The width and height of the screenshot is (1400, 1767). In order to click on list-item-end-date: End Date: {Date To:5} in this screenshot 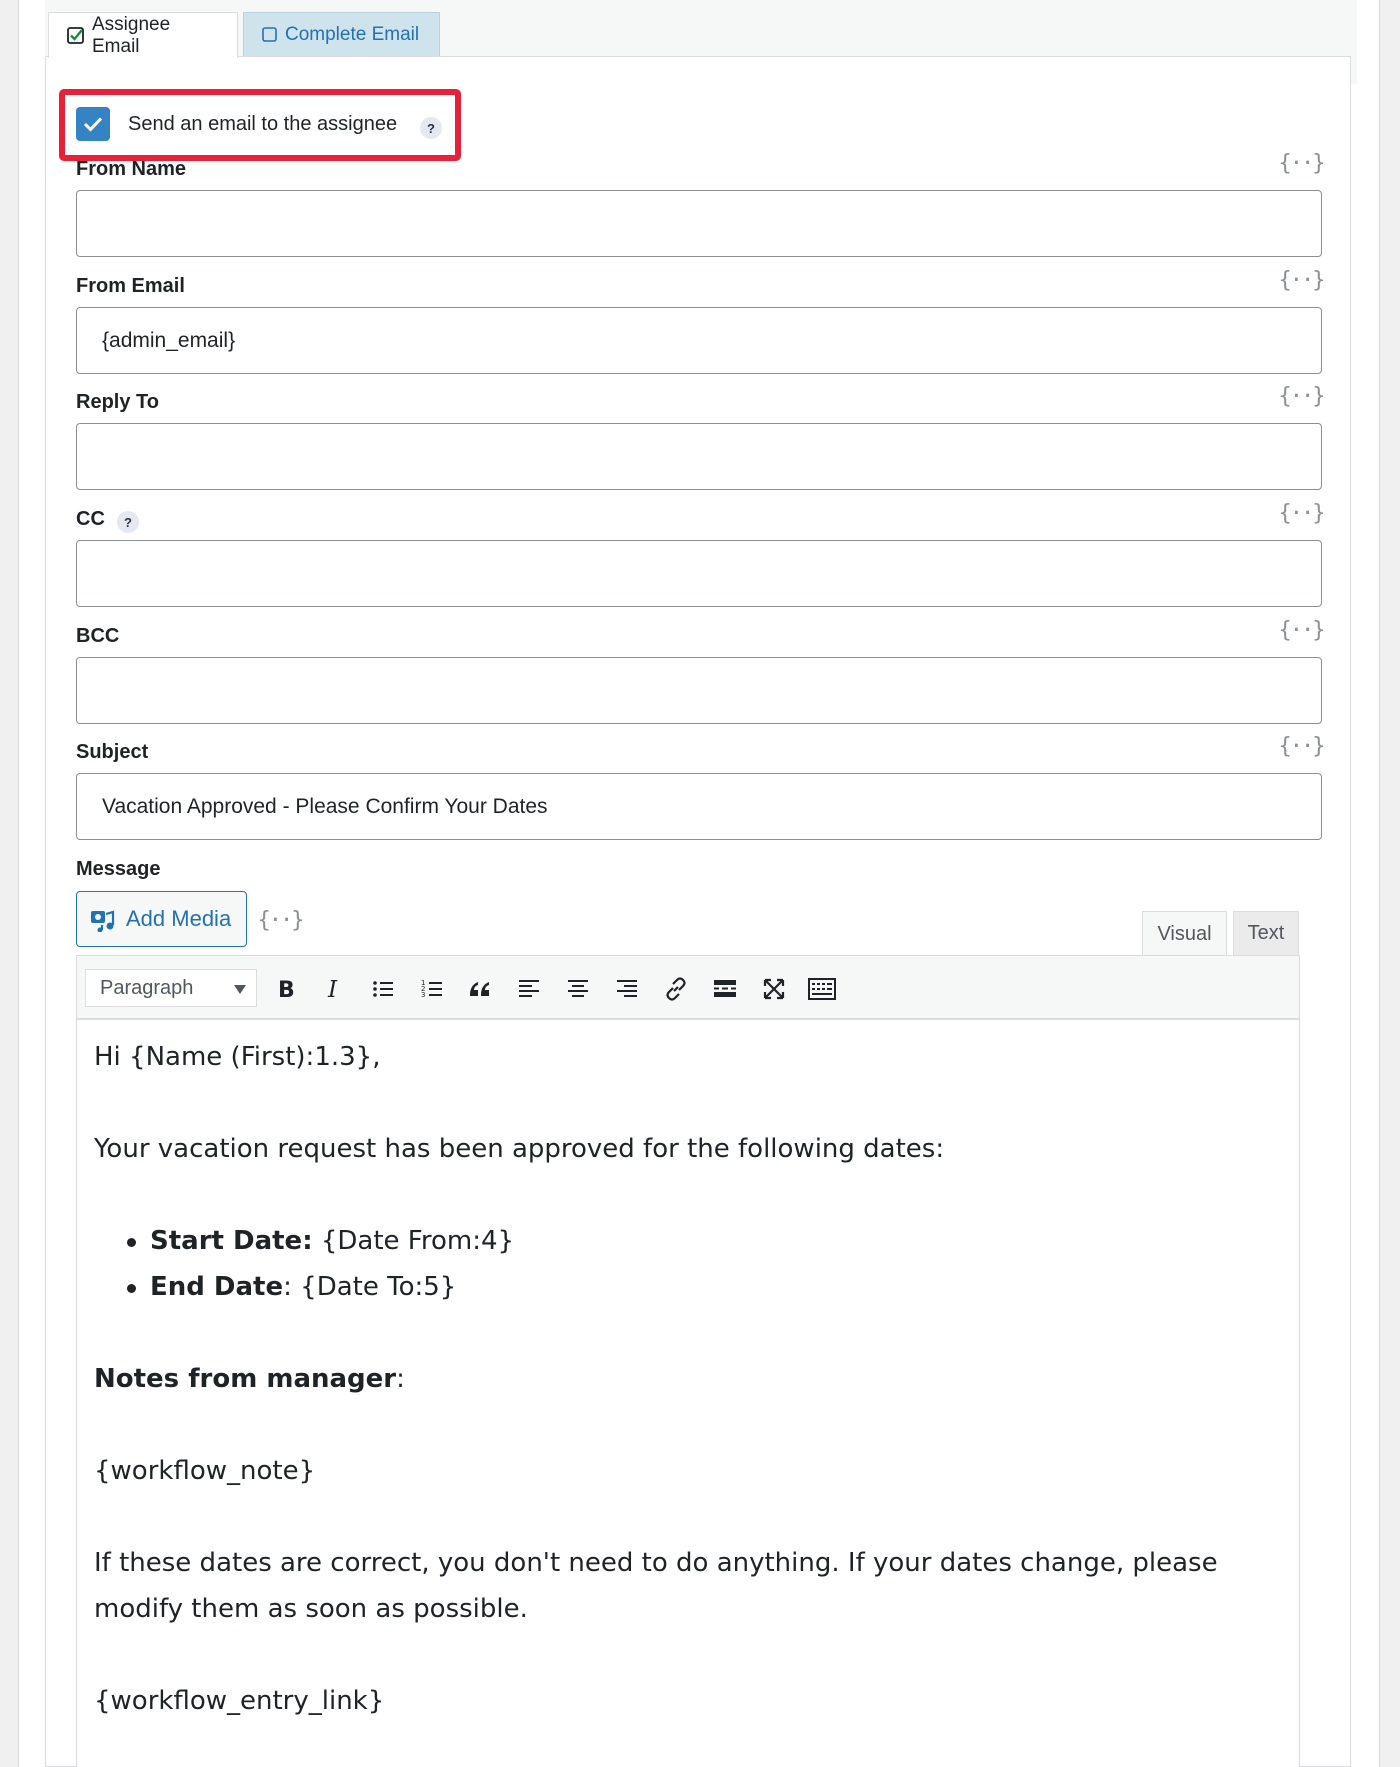, I will do `click(688, 1287)`.